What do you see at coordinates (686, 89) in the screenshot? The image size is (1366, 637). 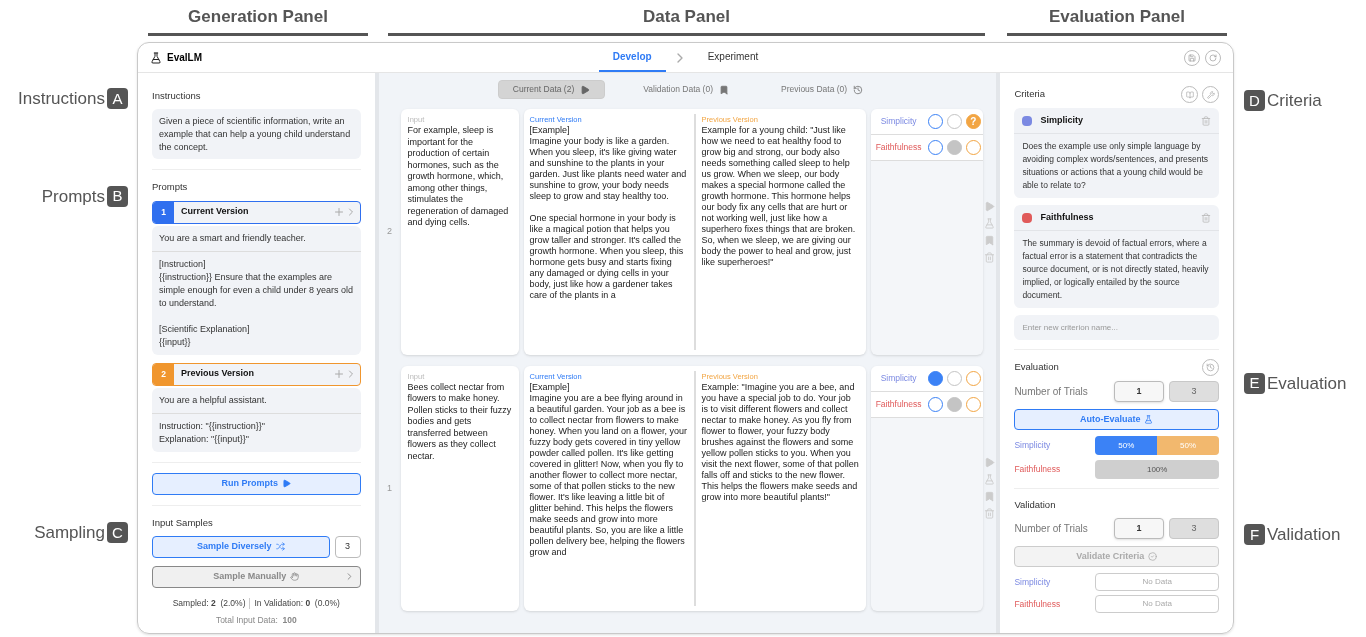 I see `data-tab: Validation Data (0)` at bounding box center [686, 89].